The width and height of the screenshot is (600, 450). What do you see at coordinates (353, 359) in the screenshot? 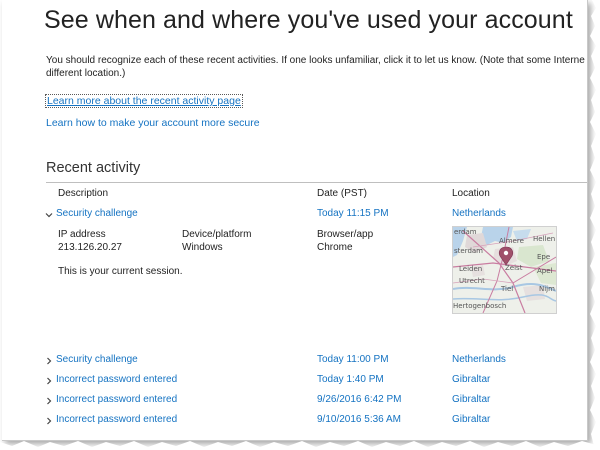
I see `activity-date: Today 11:00 PM` at bounding box center [353, 359].